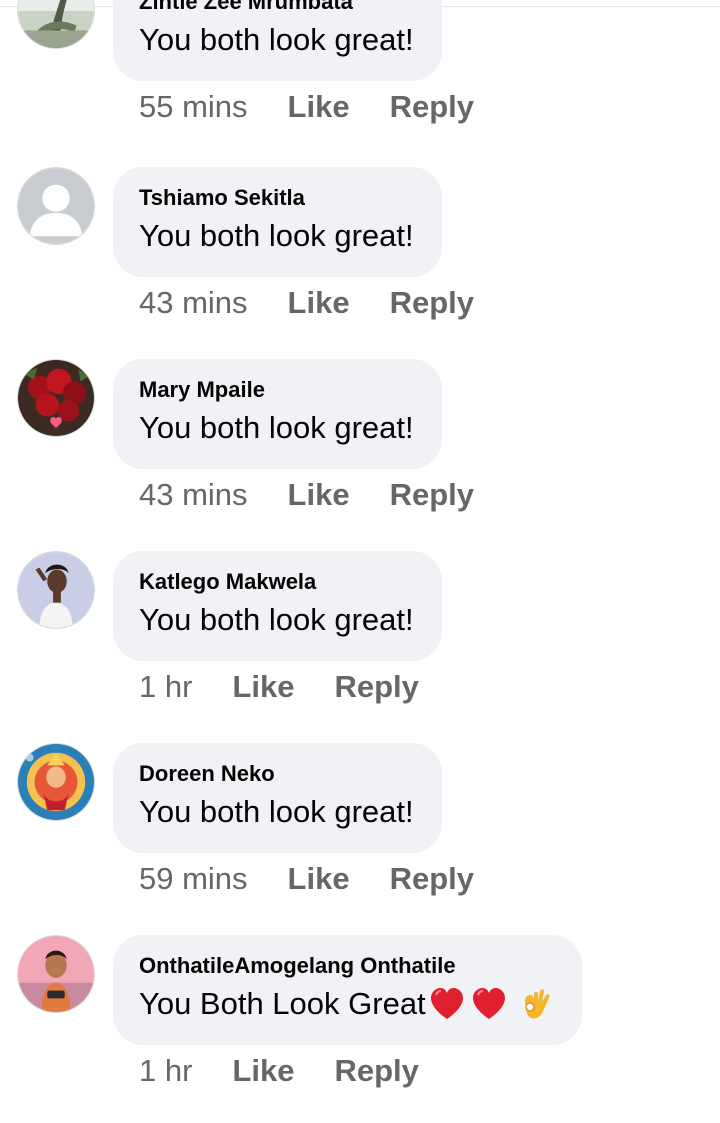 The height and width of the screenshot is (1123, 720). I want to click on comment-author: Doreen Neko, so click(276, 774).